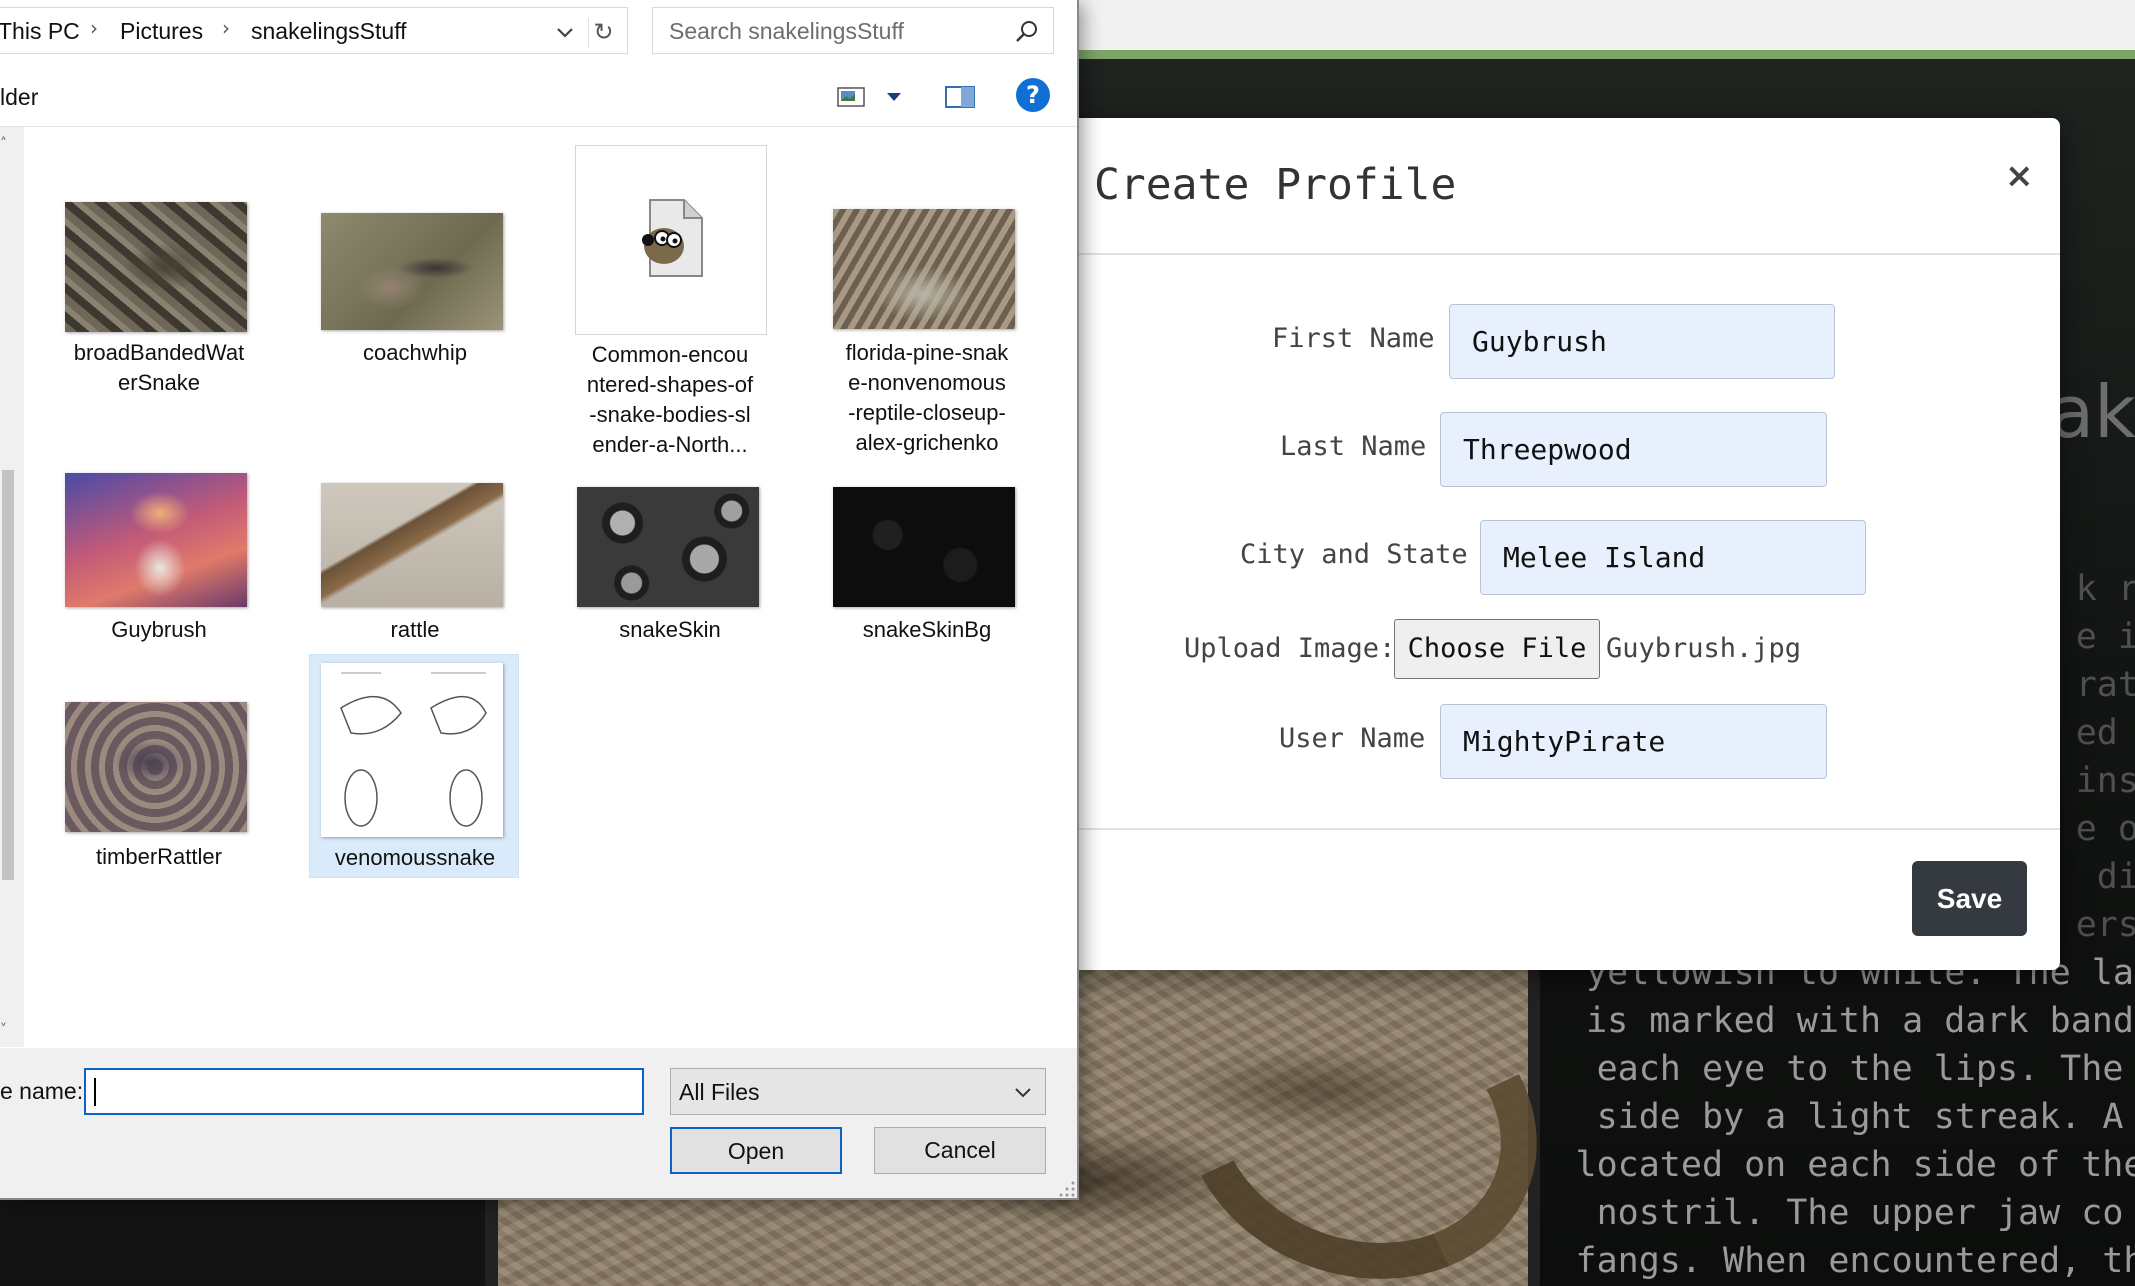  Describe the element at coordinates (415, 352) in the screenshot. I see `file-label: coachwhip` at that location.